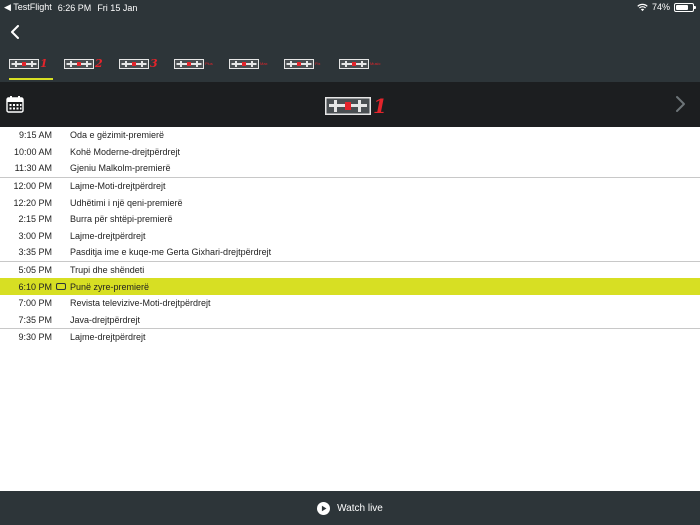 This screenshot has height=525, width=700. Describe the element at coordinates (140, 303) in the screenshot. I see `program-title: Revista televizive-Moti-drejtpërdrejt` at that location.